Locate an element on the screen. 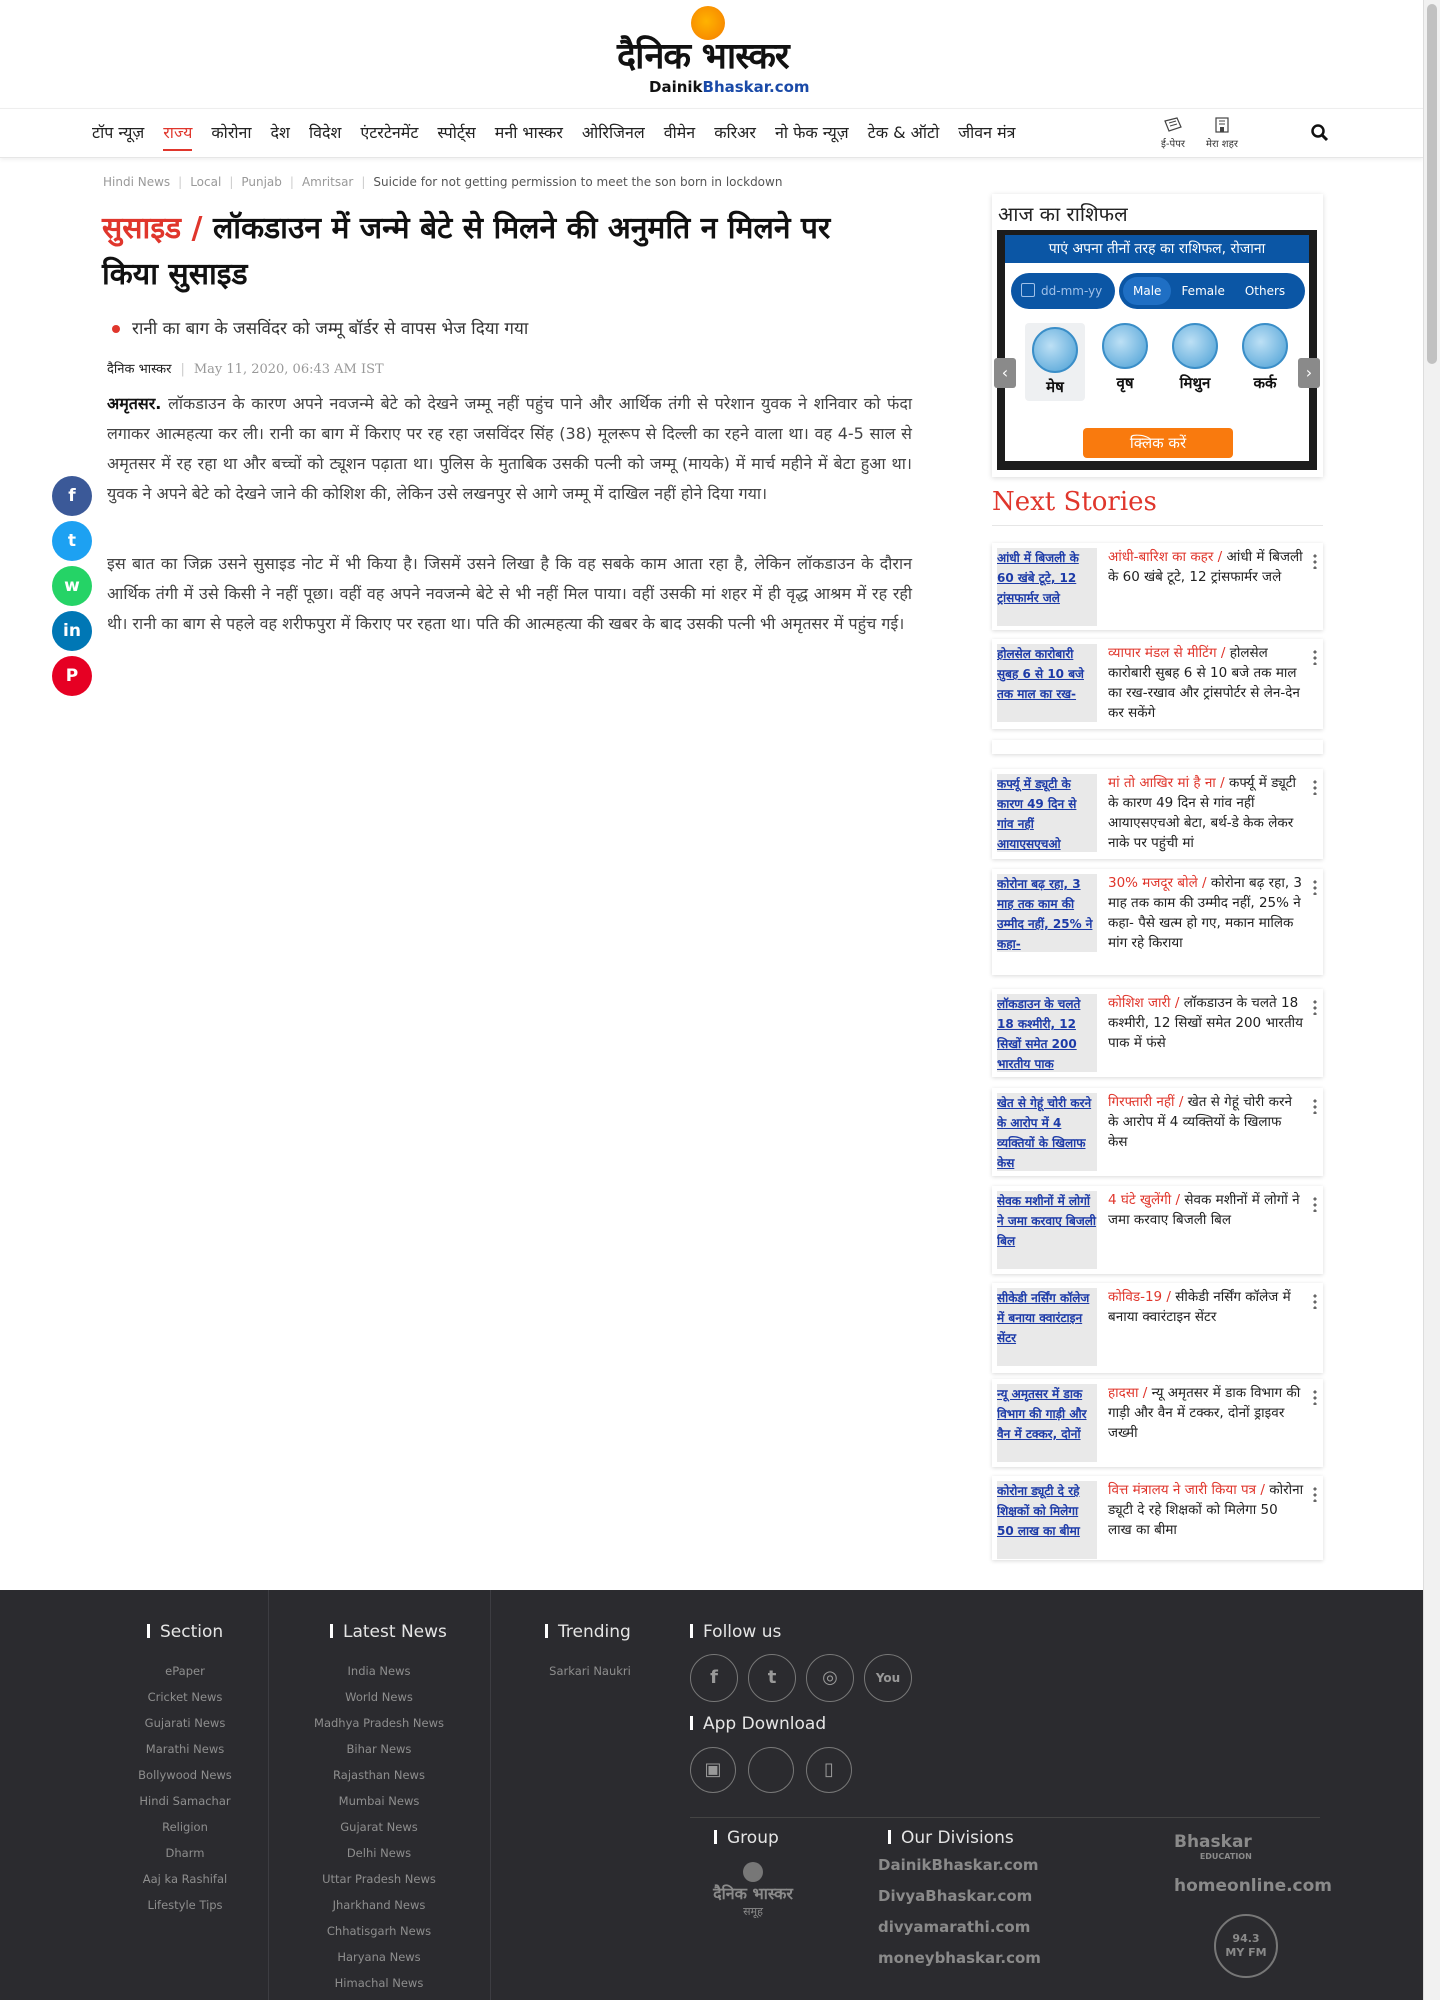 Image resolution: width=1440 pixels, height=2000 pixels. apple-icon is located at coordinates (771, 1770).